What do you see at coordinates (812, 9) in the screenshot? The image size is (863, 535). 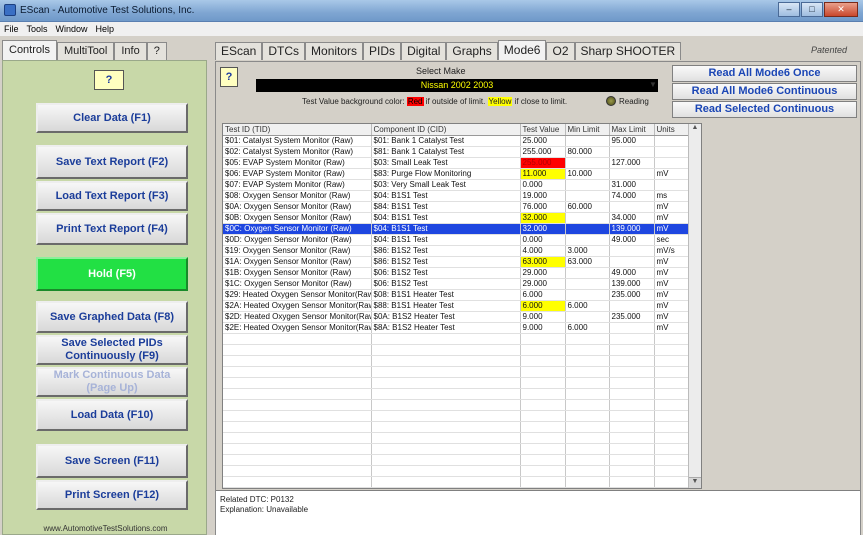 I see `maximize-icon: □` at bounding box center [812, 9].